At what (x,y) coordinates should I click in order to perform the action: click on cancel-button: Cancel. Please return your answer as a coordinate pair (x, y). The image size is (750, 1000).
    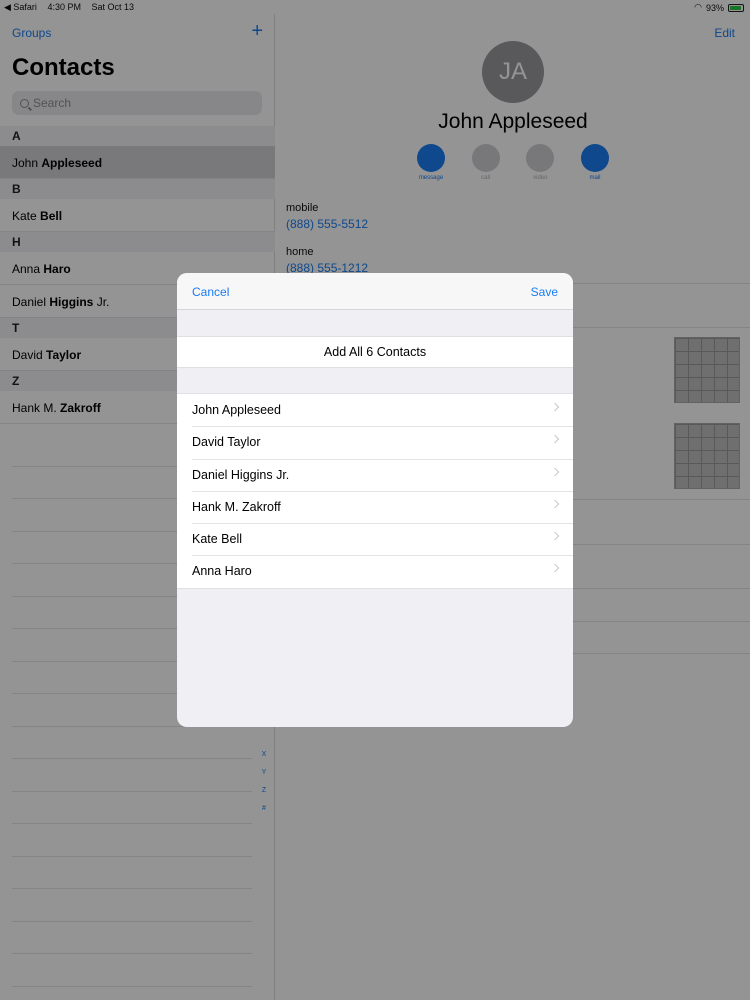
    Looking at the image, I should click on (210, 292).